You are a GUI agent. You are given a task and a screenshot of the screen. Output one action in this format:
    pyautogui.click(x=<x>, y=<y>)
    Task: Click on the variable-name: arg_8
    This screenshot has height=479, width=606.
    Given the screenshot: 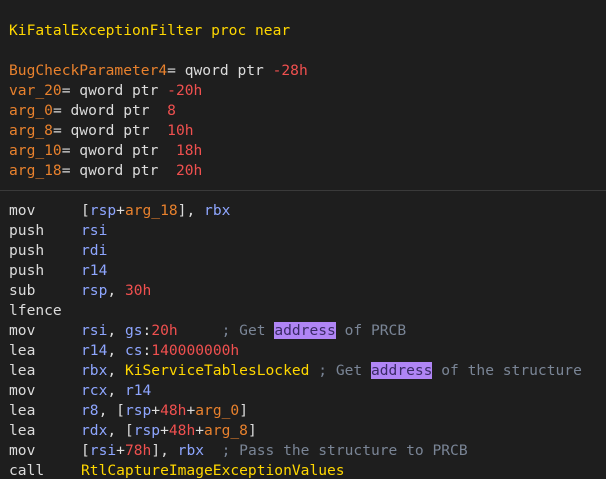 What is the action you would take?
    pyautogui.click(x=31, y=130)
    